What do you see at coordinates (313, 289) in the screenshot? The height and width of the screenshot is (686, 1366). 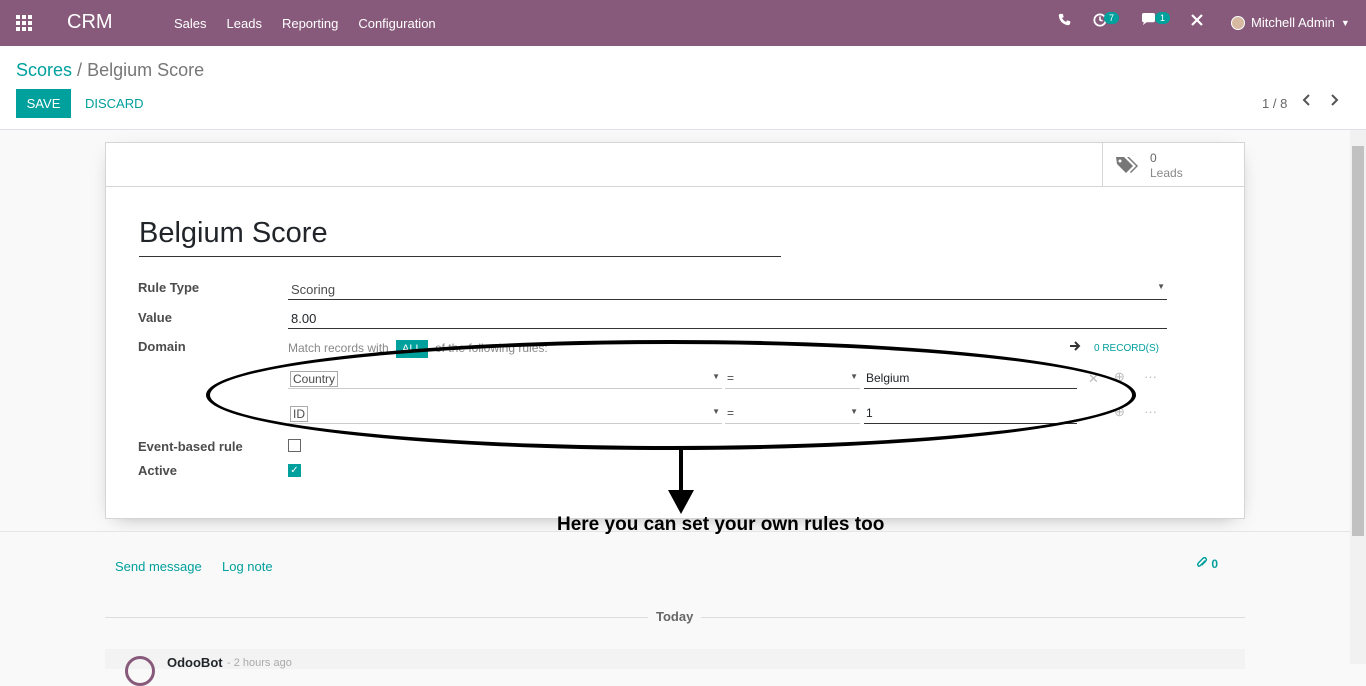 I see `rule-type-value: Scoring` at bounding box center [313, 289].